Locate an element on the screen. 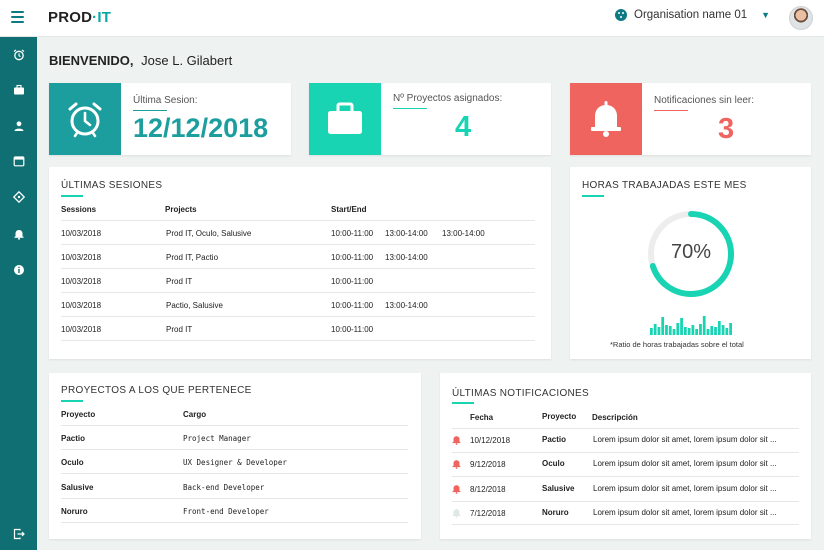 This screenshot has width=824, height=550. hours-percent: 70% is located at coordinates (691, 252).